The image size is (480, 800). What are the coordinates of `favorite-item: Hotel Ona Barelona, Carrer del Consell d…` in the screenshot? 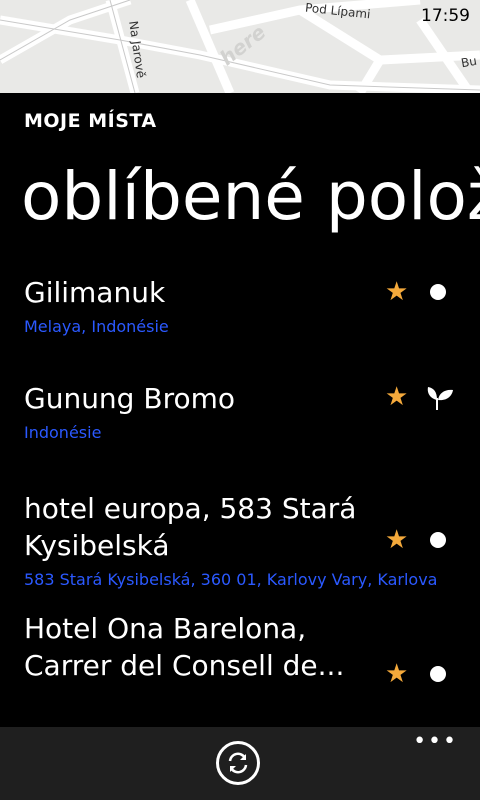 It's located at (240, 660).